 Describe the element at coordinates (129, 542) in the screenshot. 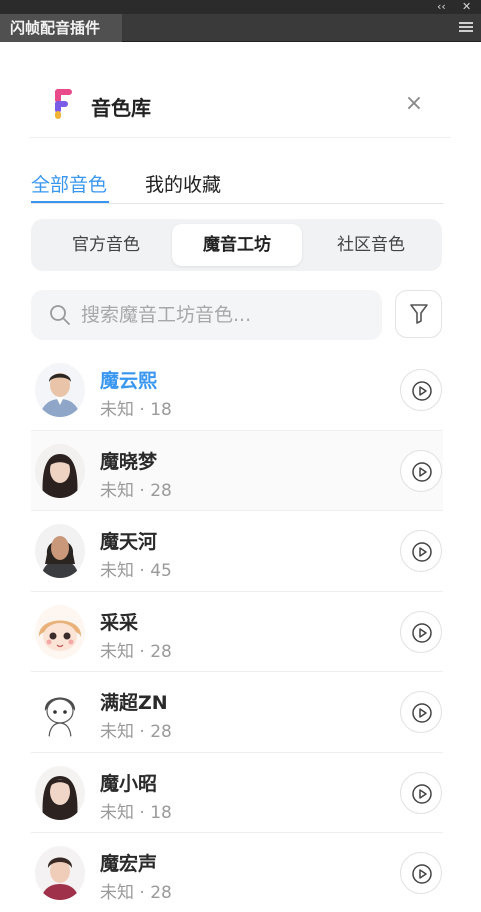

I see `voice-name: 魔天河` at that location.